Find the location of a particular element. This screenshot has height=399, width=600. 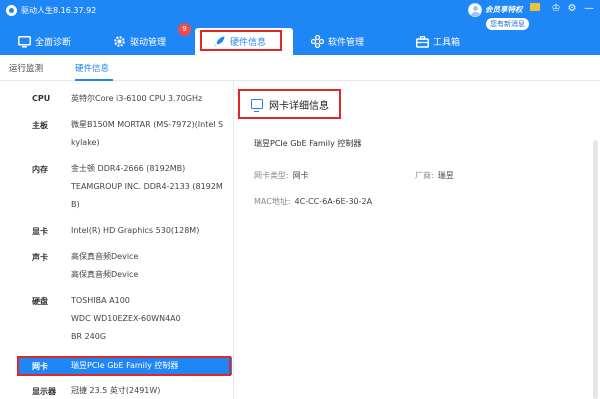

hardware-value-line: TOSHIBA A100 is located at coordinates (100, 300).